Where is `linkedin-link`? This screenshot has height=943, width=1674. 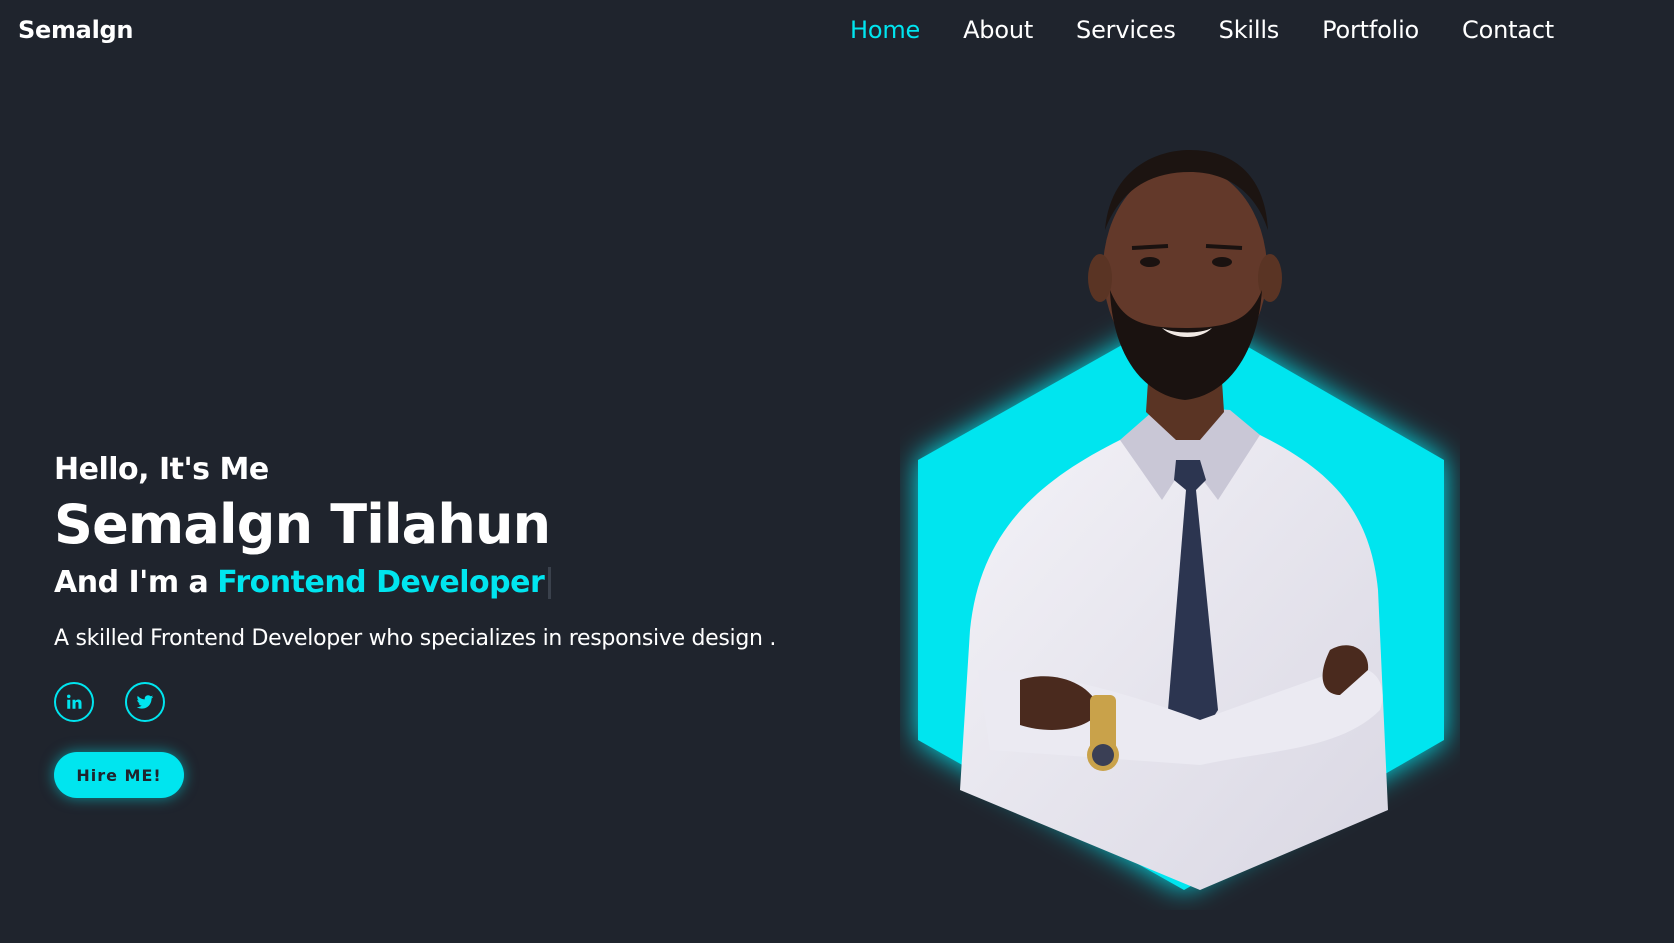
linkedin-link is located at coordinates (74, 702).